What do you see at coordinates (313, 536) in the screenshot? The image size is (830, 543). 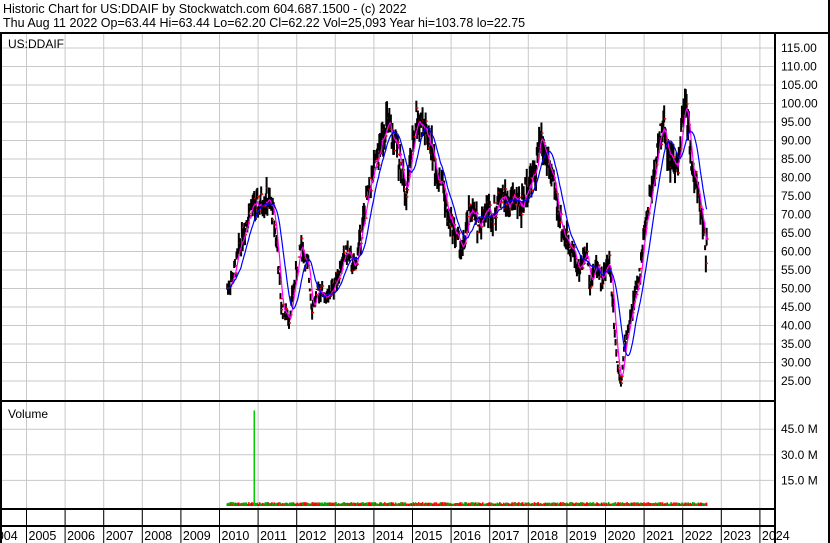 I see `year-label: 2012` at bounding box center [313, 536].